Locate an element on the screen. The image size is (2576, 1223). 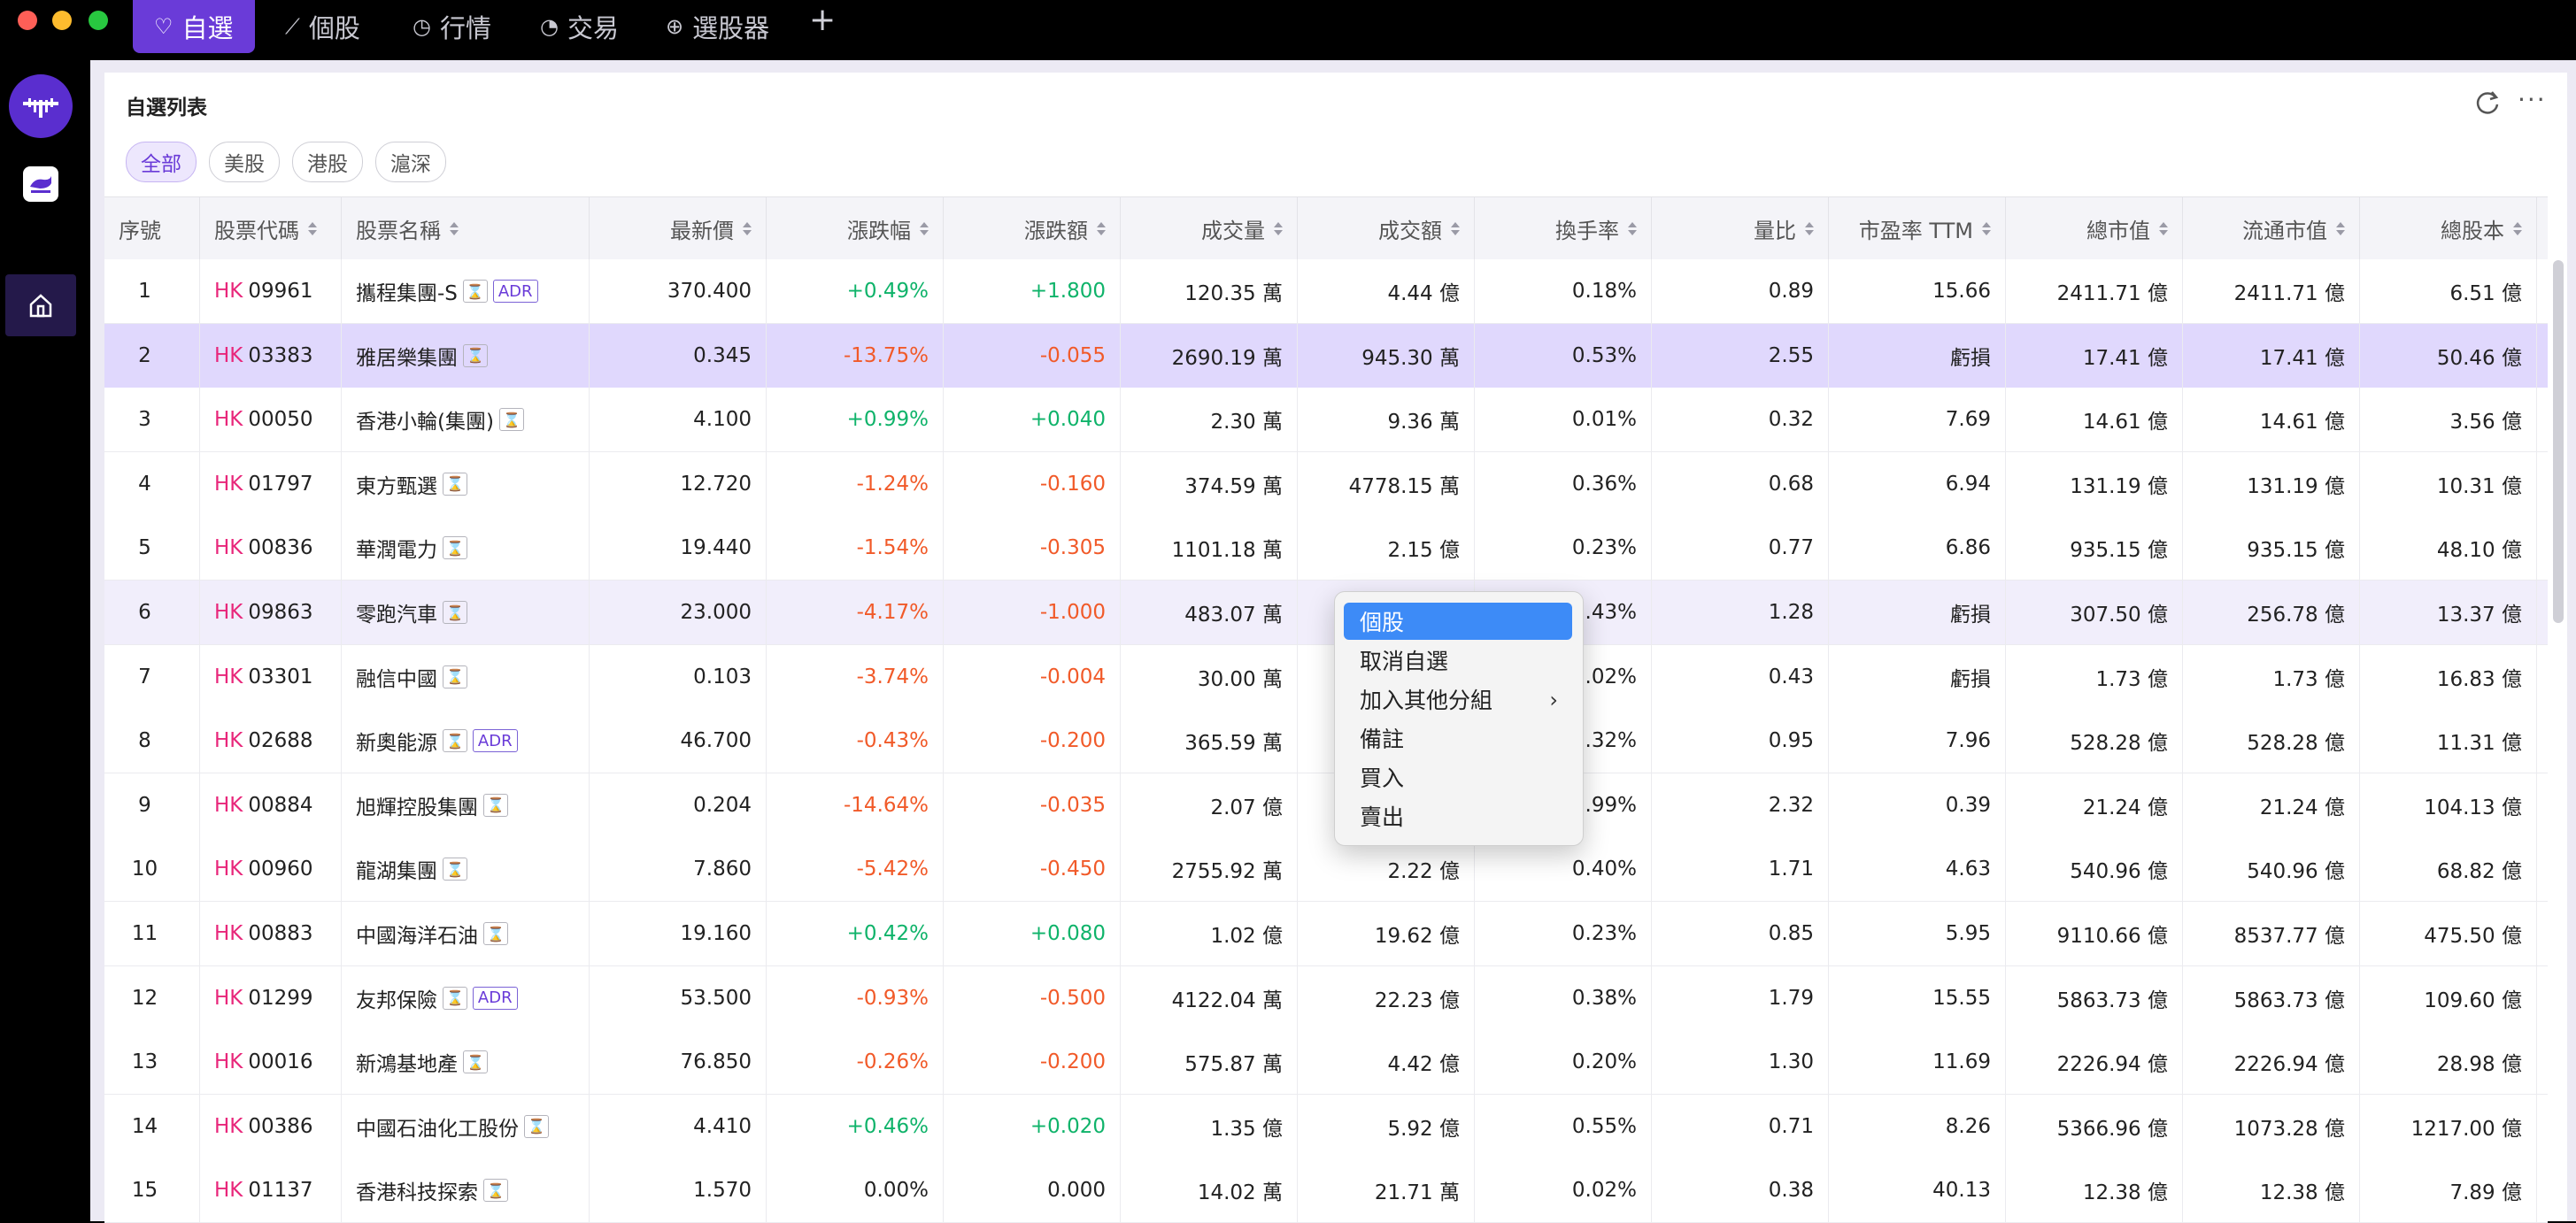
header-col-turnover-rate: 換手率 is located at coordinates (1563, 228).